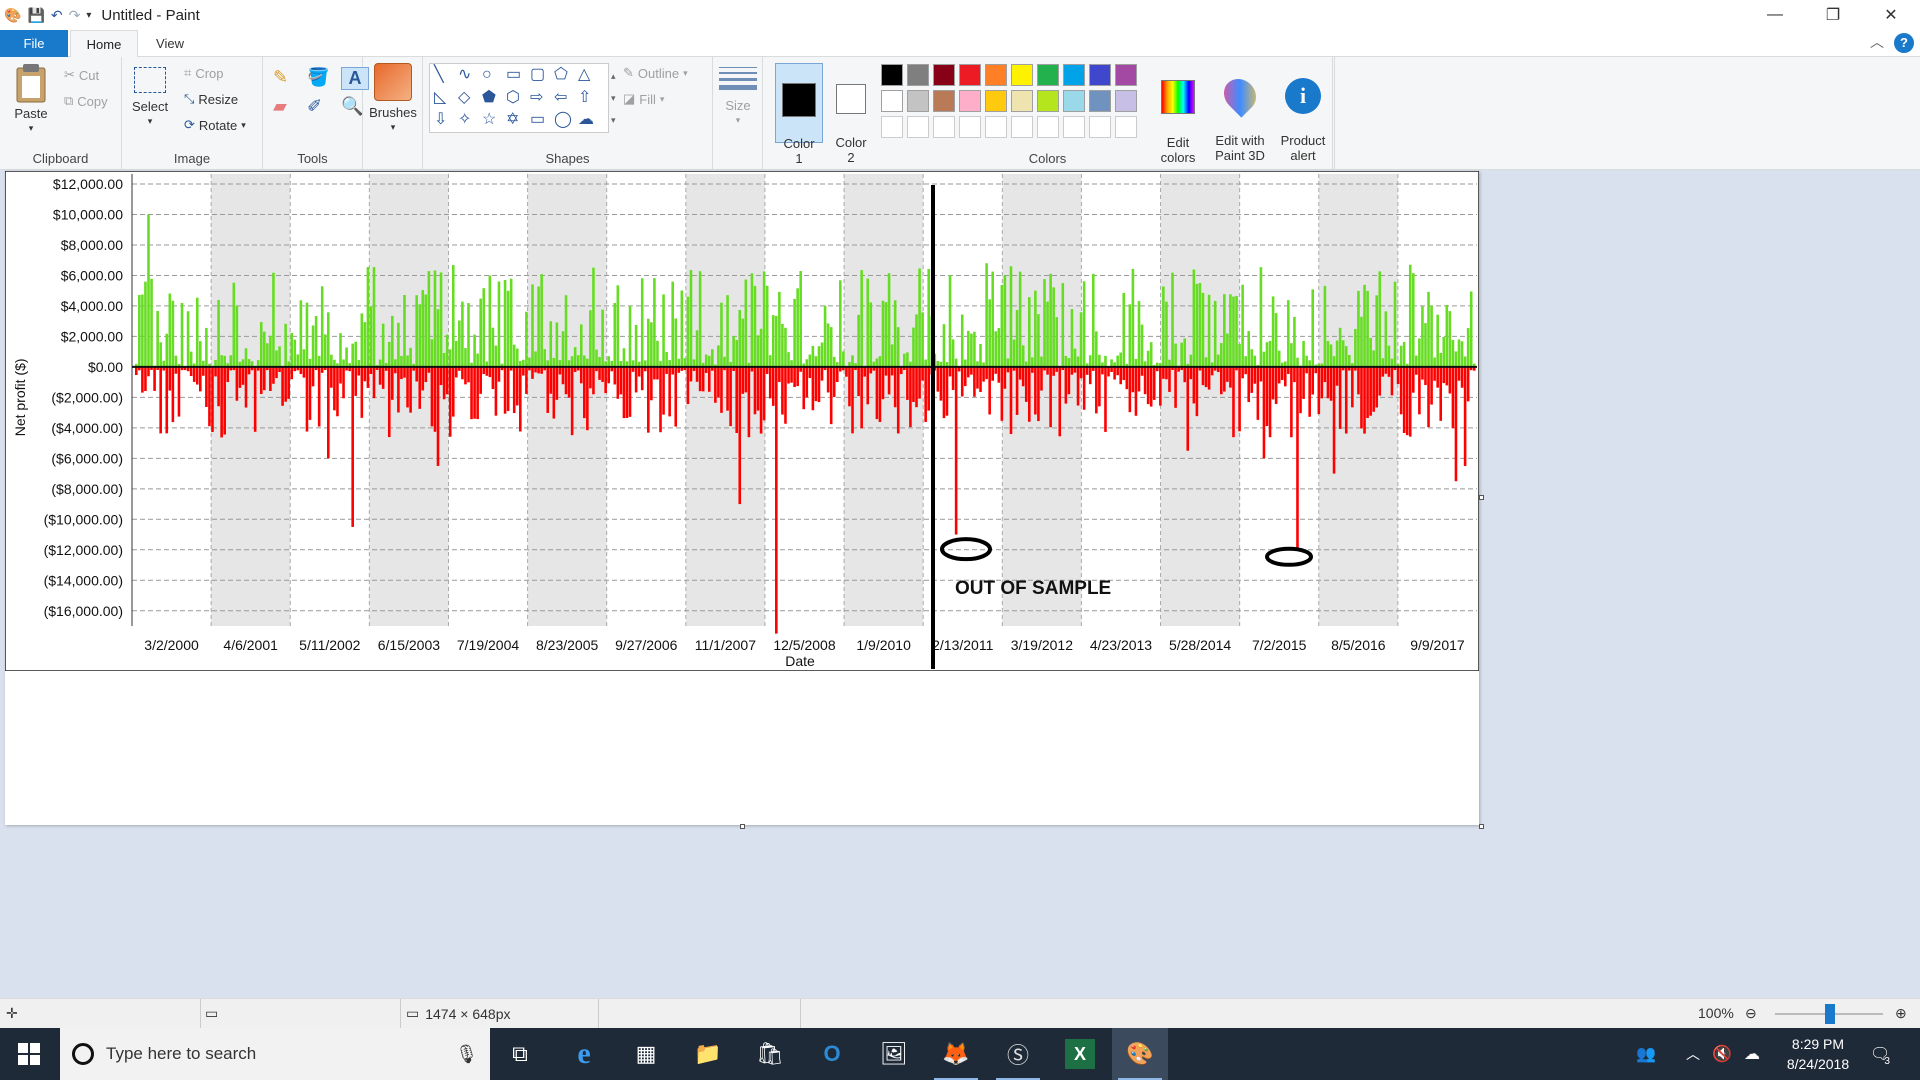 The height and width of the screenshot is (1080, 1920). I want to click on brushes-button: Brushes ▾, so click(393, 99).